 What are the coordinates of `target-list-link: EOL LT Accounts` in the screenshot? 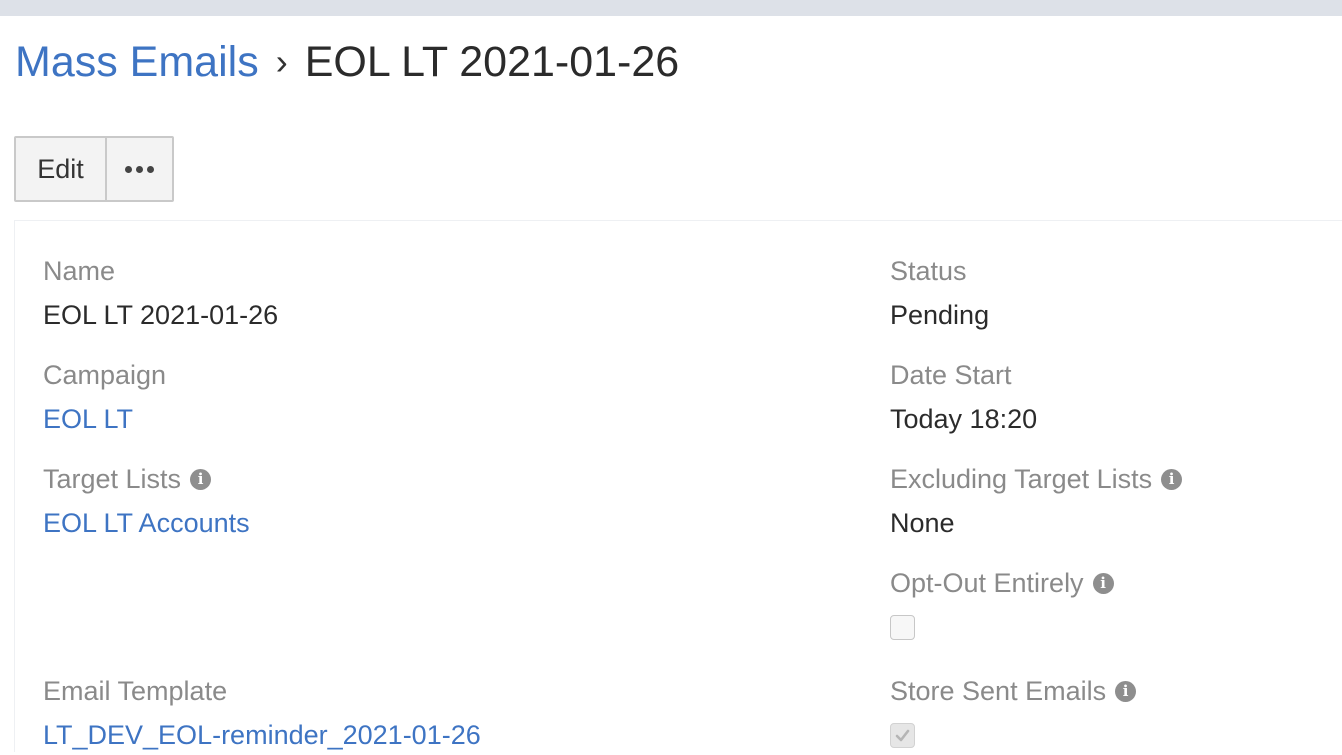 It's located at (146, 523).